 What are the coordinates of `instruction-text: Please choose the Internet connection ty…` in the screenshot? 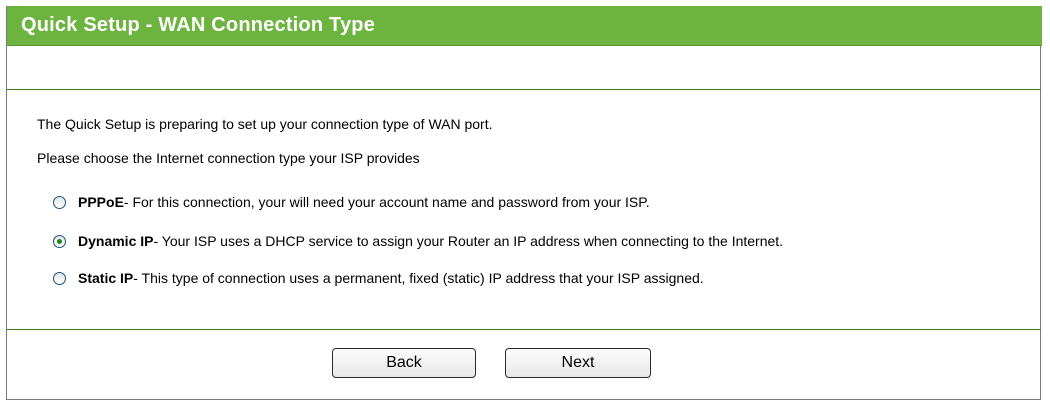 It's located at (228, 158).